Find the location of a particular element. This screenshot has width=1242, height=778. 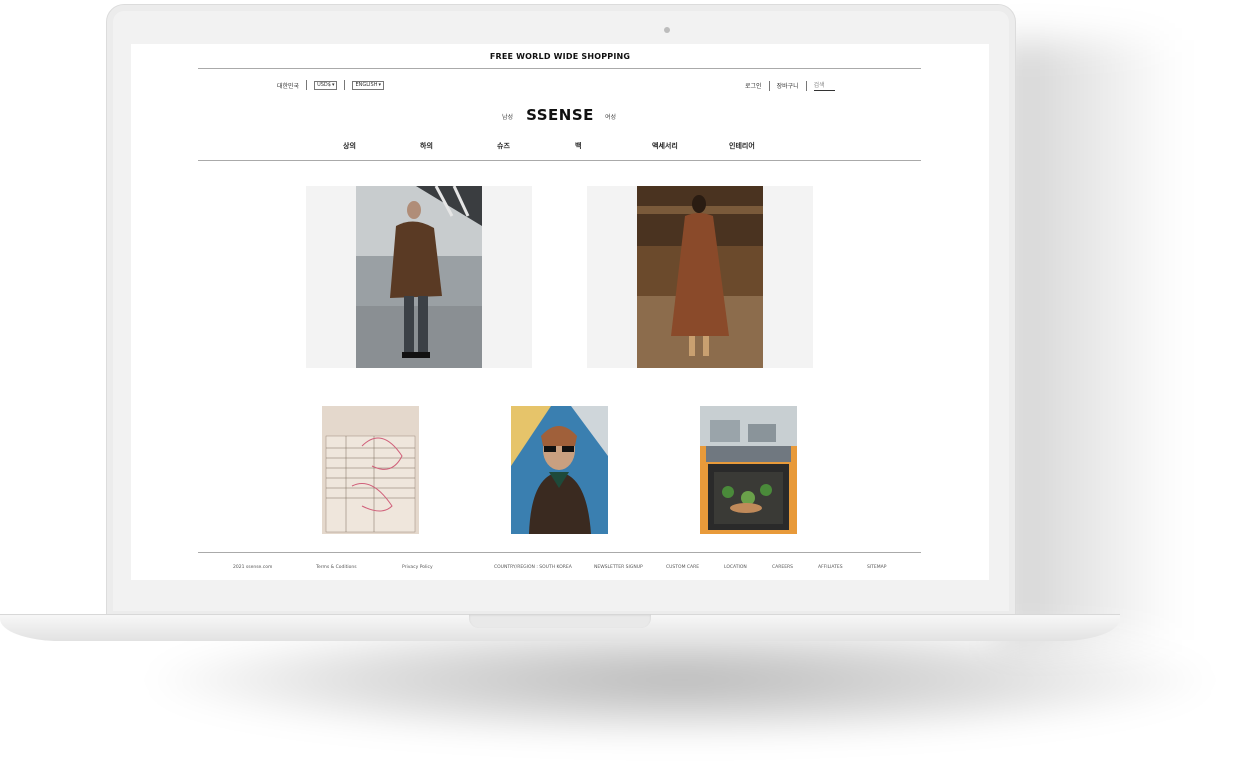

footer-careers-link: CAREERS is located at coordinates (782, 567).